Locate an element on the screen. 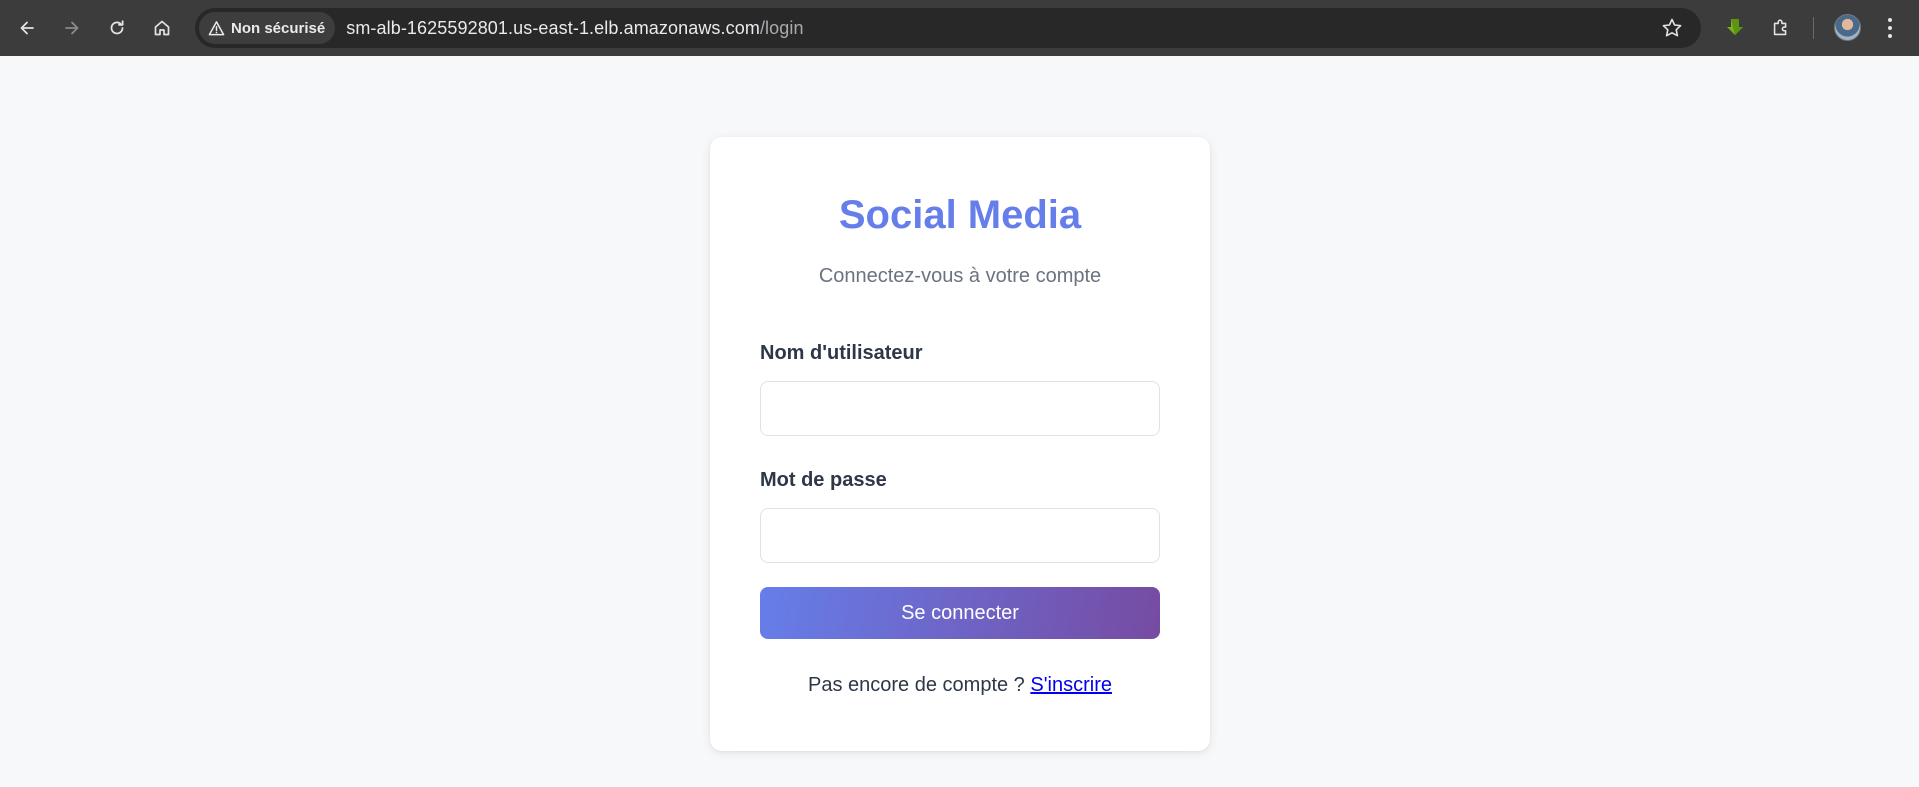 This screenshot has width=1919, height=787. username-field is located at coordinates (960, 408).